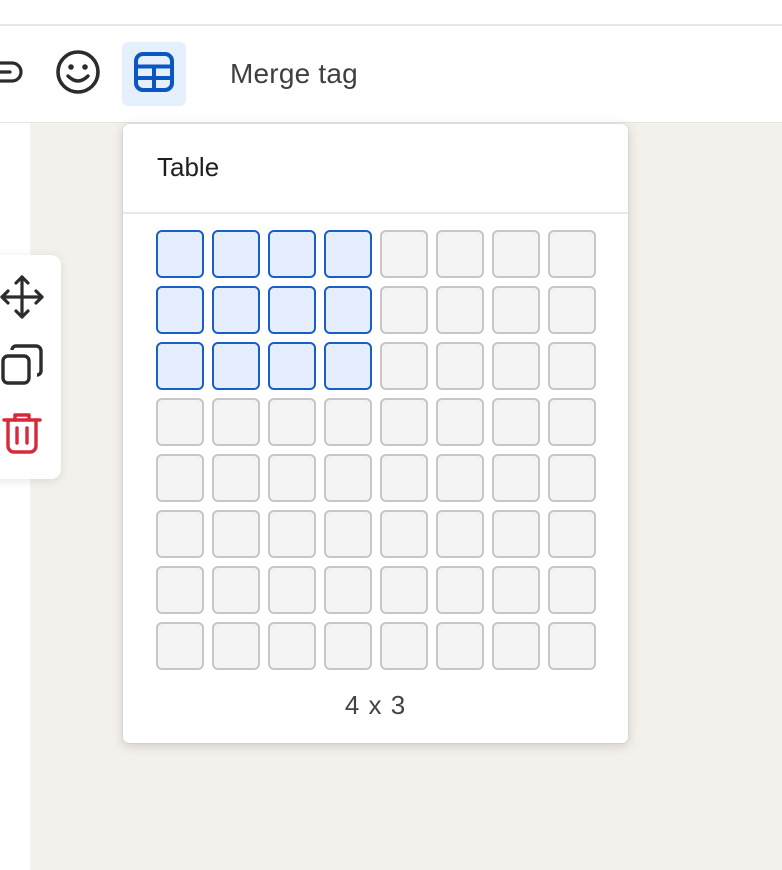 Image resolution: width=782 pixels, height=870 pixels. I want to click on table-icon, so click(154, 74).